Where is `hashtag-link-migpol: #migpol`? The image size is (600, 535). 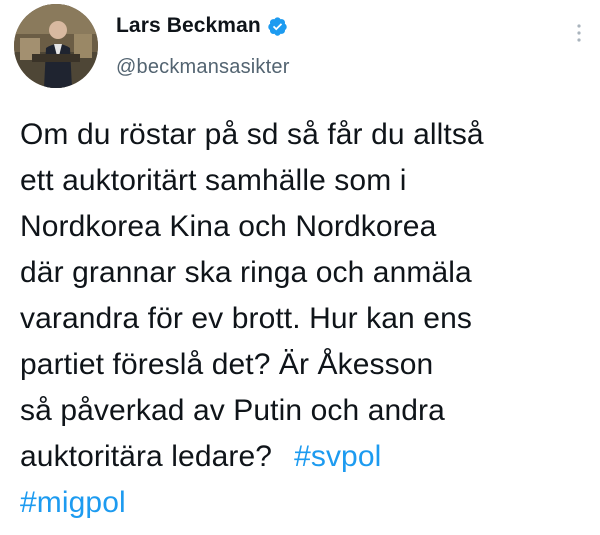
hashtag-link-migpol: #migpol is located at coordinates (73, 502).